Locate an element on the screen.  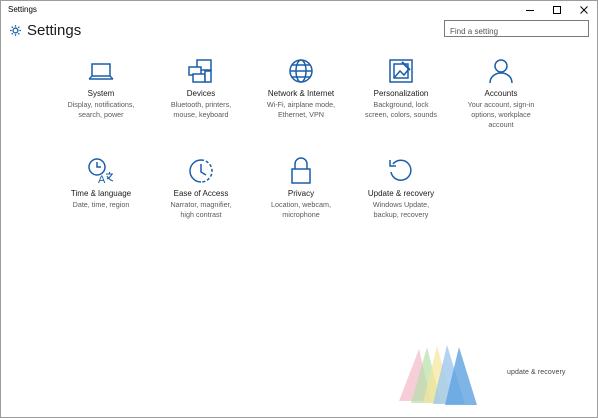
tile-devices-name: Devices is located at coordinates (201, 93).